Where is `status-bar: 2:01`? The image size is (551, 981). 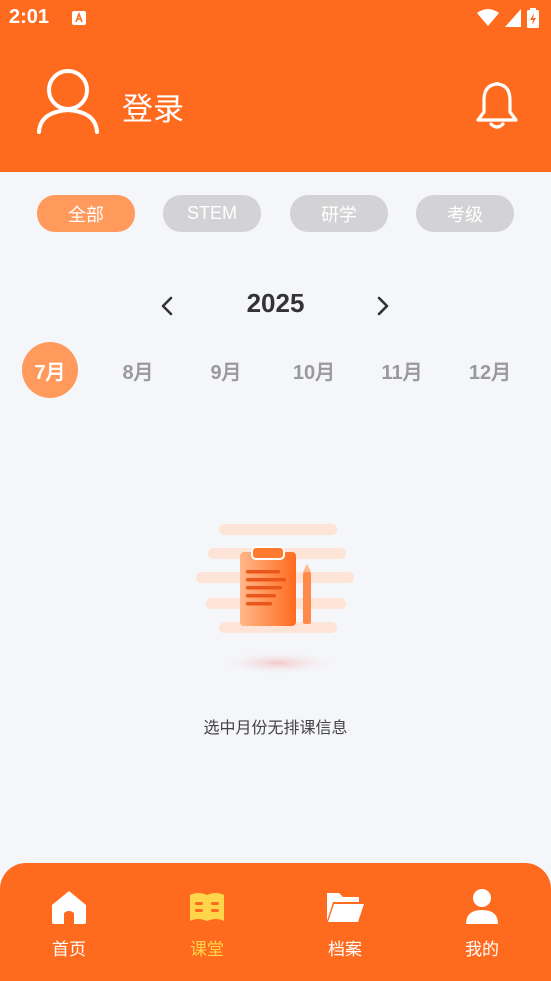
status-bar: 2:01 is located at coordinates (275, 18).